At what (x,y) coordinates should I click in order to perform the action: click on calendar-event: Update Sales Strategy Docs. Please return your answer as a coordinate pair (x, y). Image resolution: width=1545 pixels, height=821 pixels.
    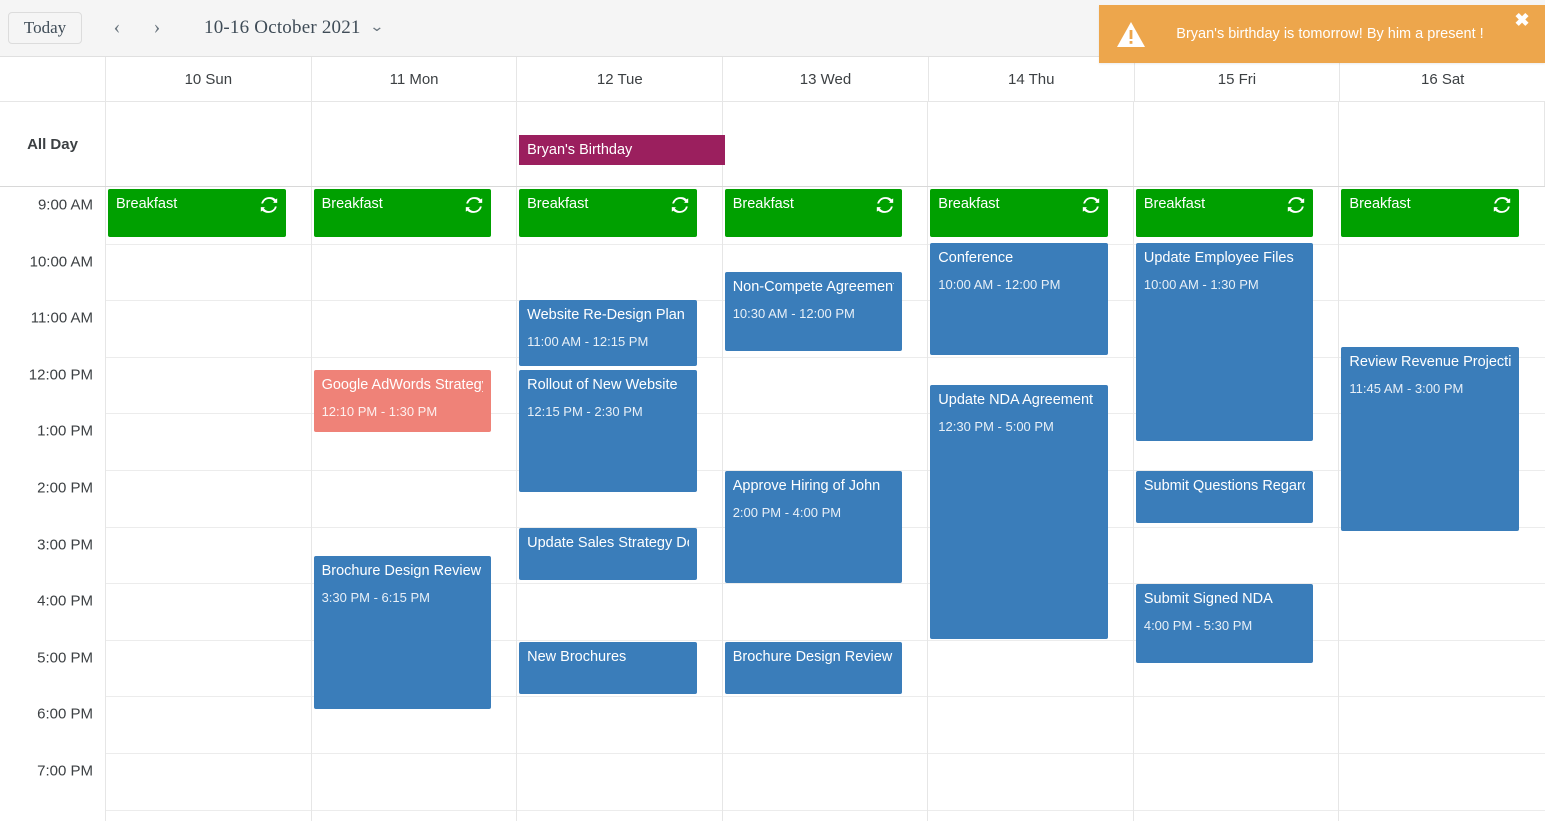
    Looking at the image, I should click on (608, 554).